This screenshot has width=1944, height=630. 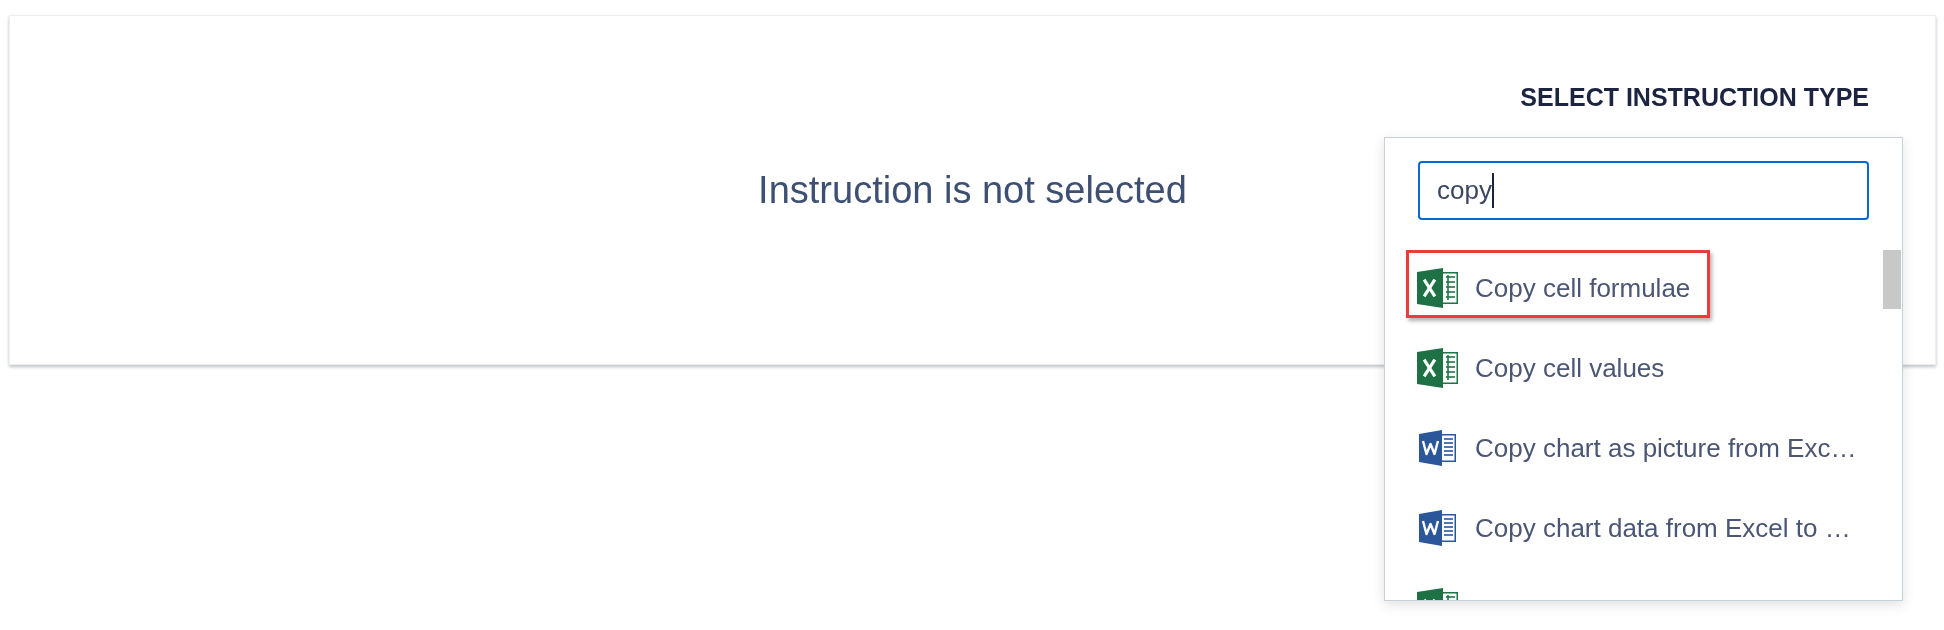 I want to click on search-field: copy, so click(x=1643, y=190).